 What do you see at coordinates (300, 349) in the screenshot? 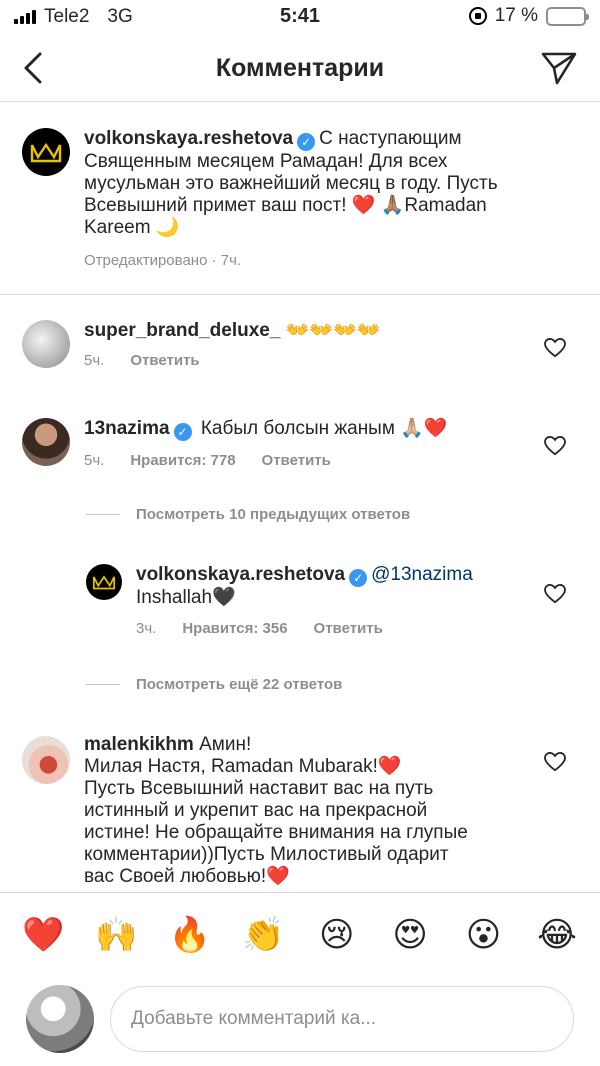
I see `comment: super_brand_deluxe_ 👐👐👐👐 5ч. Ответить` at bounding box center [300, 349].